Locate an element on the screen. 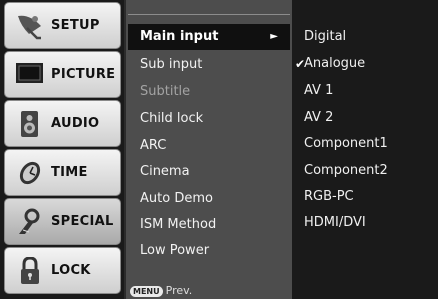 The height and width of the screenshot is (299, 438). checkmark-icon: ✔ is located at coordinates (300, 64).